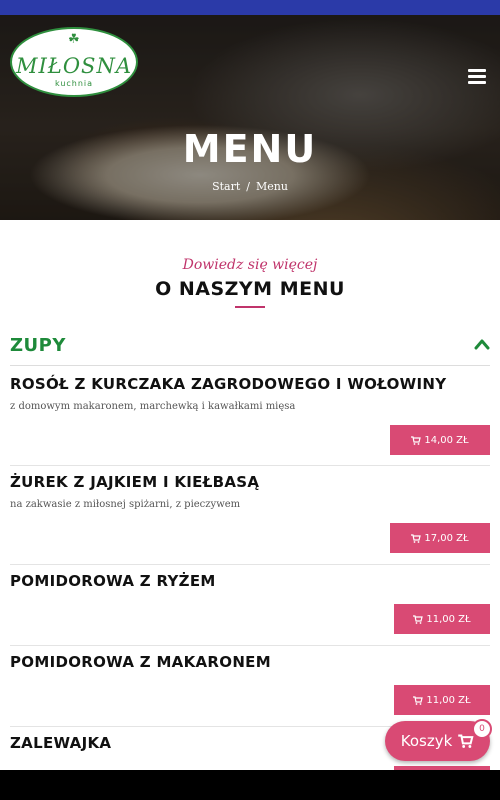  I want to click on intro-divider, so click(250, 307).